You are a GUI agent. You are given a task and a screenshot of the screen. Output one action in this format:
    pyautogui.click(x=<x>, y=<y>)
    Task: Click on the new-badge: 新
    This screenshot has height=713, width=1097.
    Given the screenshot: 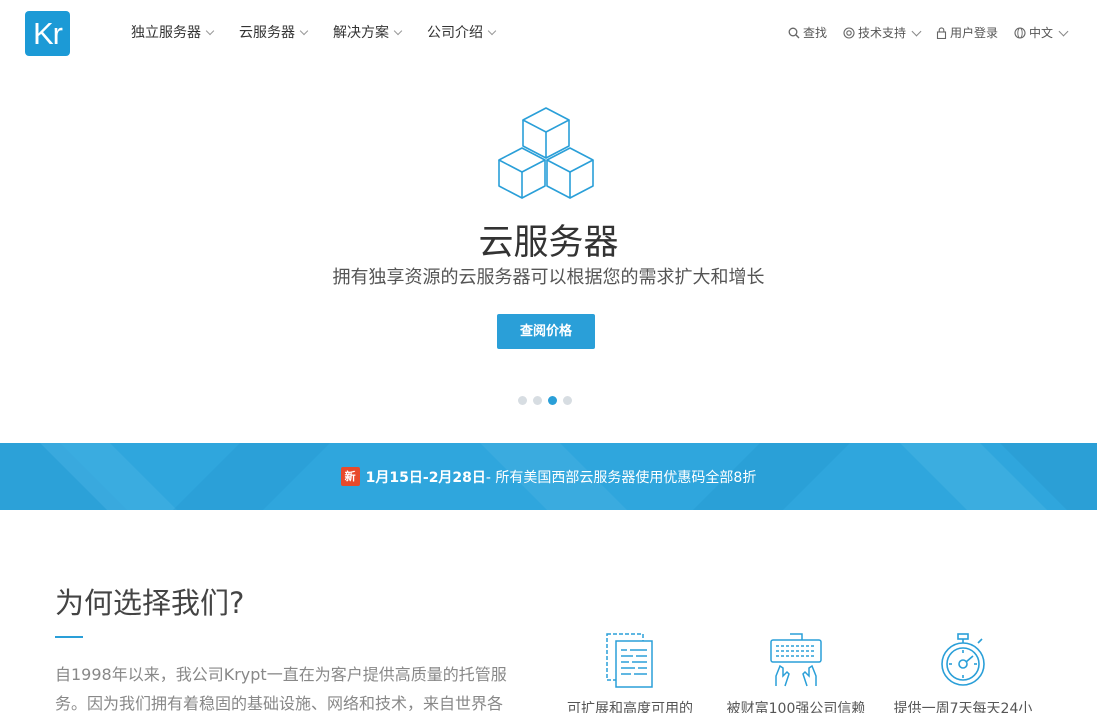 What is the action you would take?
    pyautogui.click(x=350, y=476)
    